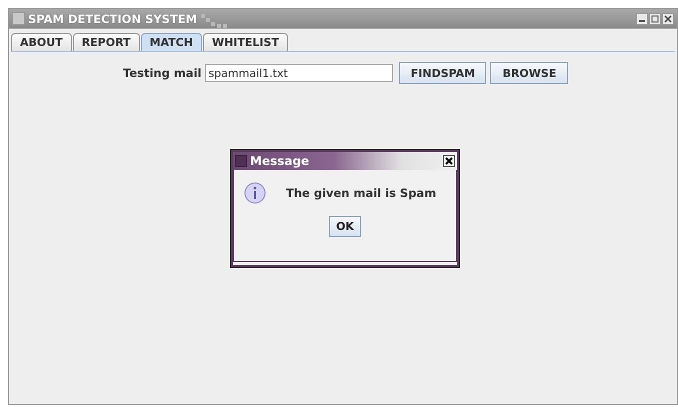 The height and width of the screenshot is (407, 678). Describe the element at coordinates (113, 19) in the screenshot. I see `window-title: SPAM DETECTION SYSTEM` at that location.